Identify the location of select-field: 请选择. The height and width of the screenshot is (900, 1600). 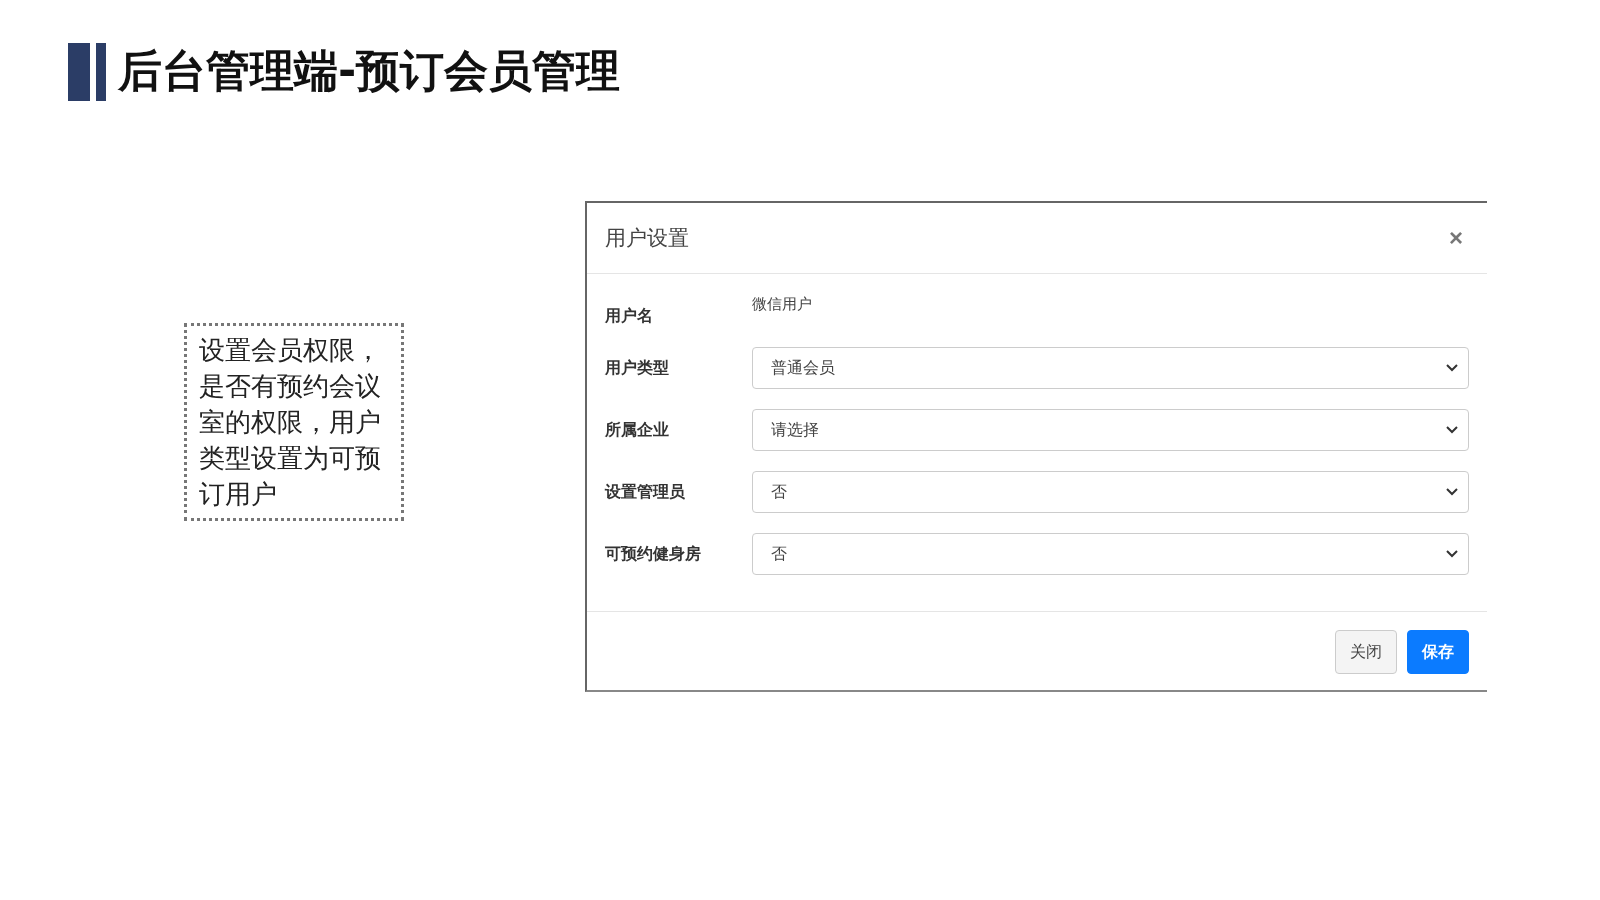
(1110, 430).